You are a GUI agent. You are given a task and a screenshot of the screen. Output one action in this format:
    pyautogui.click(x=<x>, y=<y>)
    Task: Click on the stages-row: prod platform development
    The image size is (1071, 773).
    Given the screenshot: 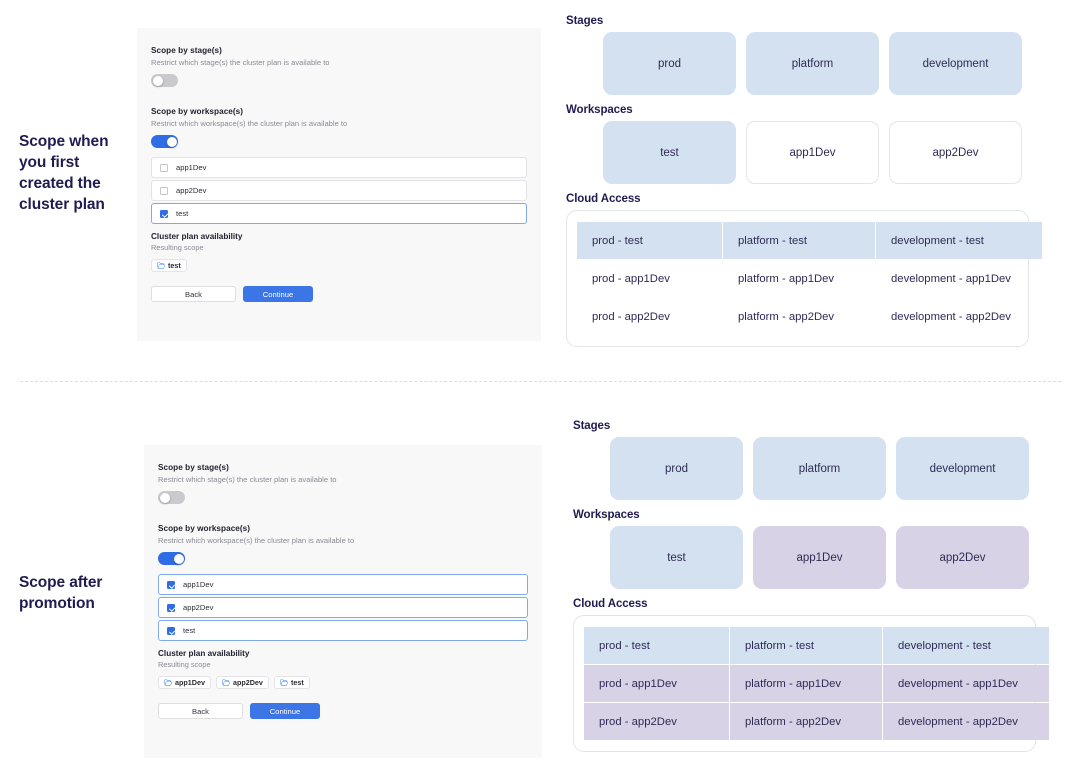 What is the action you would take?
    pyautogui.click(x=804, y=468)
    